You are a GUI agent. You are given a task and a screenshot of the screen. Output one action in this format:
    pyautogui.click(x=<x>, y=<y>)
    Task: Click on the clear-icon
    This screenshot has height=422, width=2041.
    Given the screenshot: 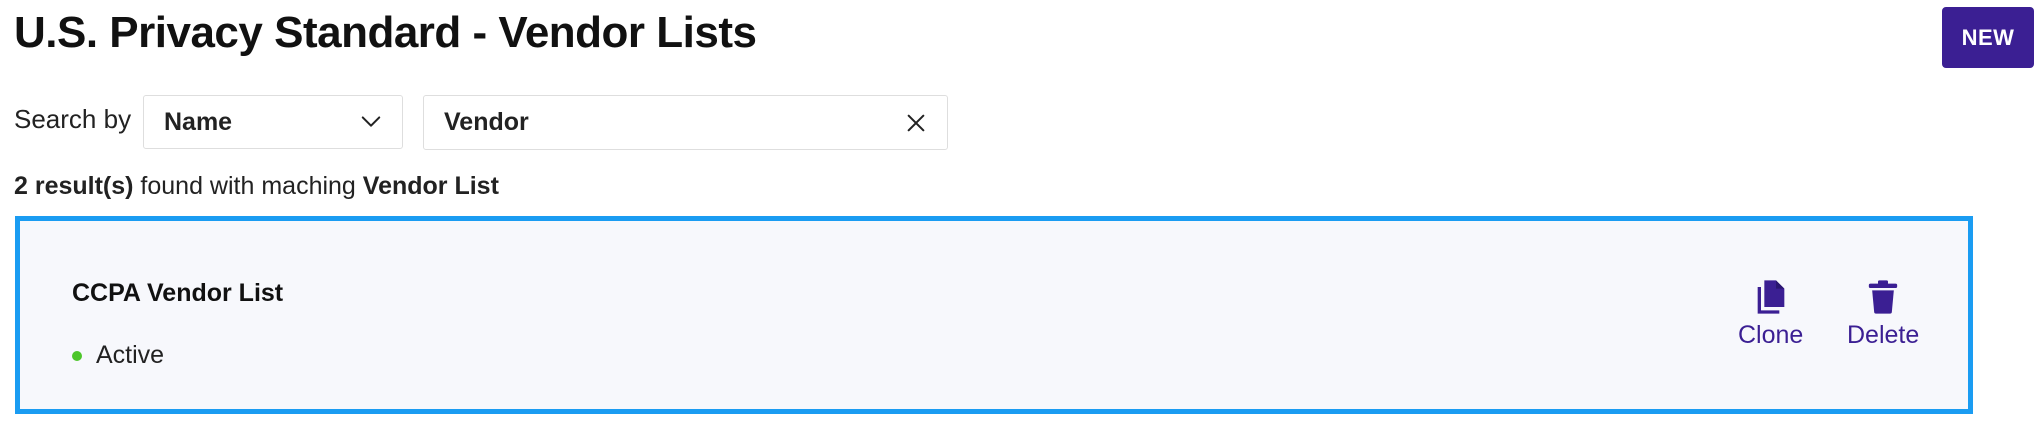 What is the action you would take?
    pyautogui.click(x=916, y=123)
    